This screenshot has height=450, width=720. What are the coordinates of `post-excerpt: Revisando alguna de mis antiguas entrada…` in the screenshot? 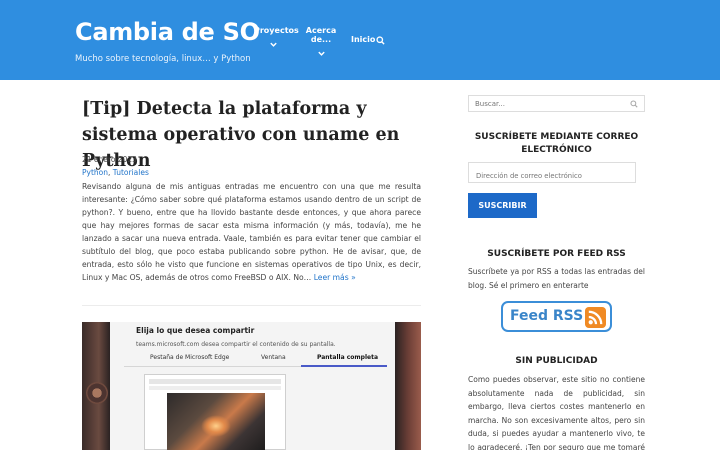 It's located at (251, 232).